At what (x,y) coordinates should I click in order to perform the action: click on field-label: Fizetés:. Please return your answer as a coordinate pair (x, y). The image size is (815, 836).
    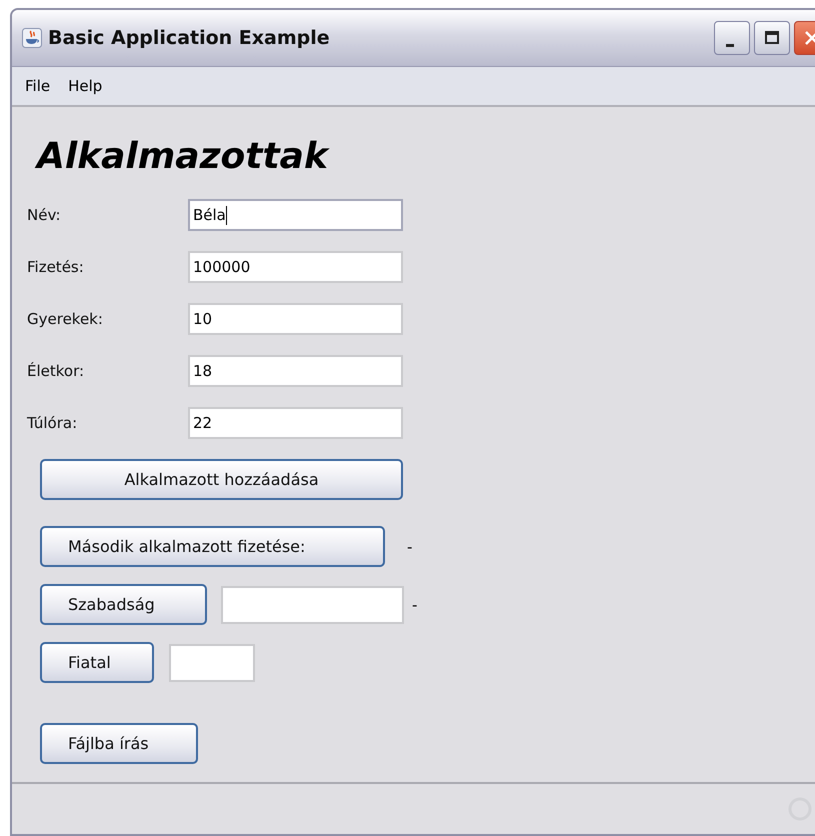
    Looking at the image, I should click on (56, 267).